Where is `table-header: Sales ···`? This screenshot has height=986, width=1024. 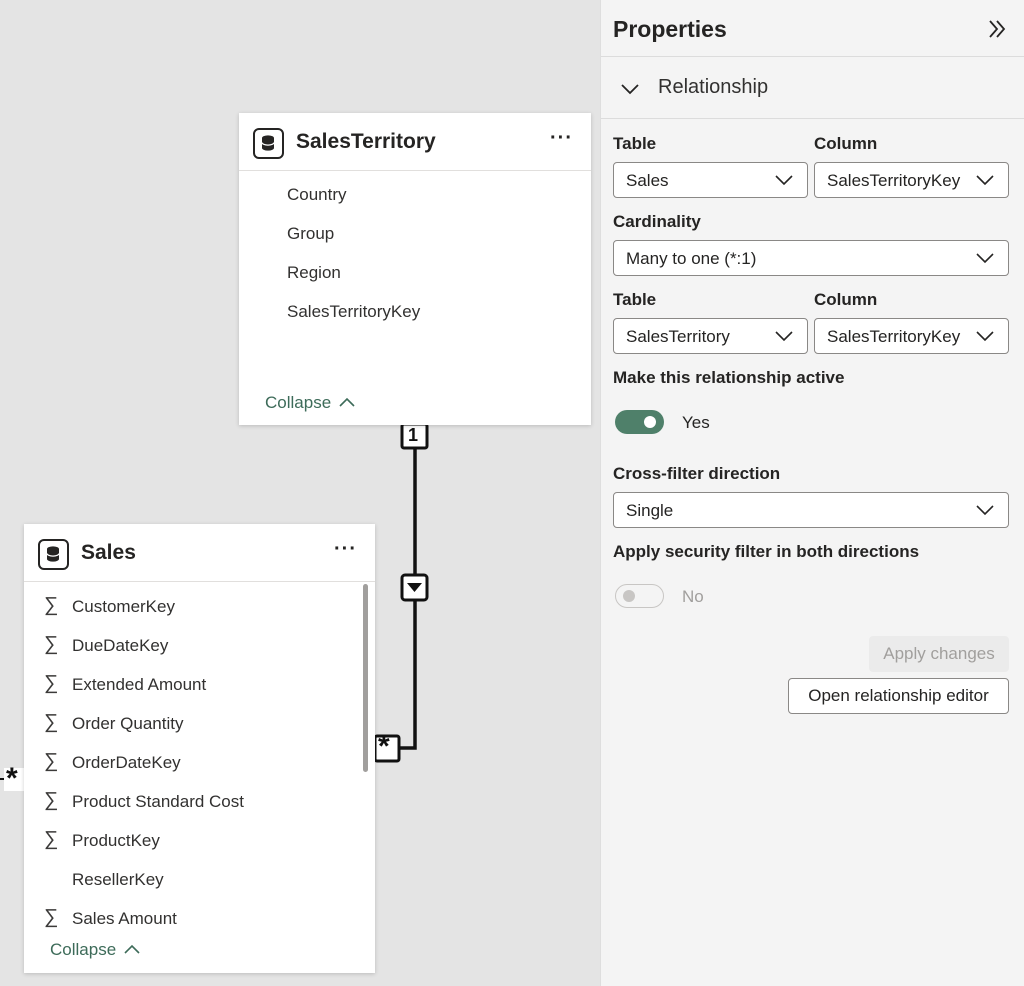
table-header: Sales ··· is located at coordinates (199, 553).